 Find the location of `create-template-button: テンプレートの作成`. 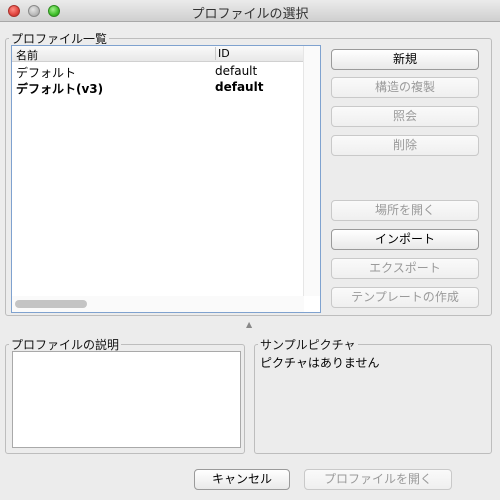

create-template-button: テンプレートの作成 is located at coordinates (405, 297).